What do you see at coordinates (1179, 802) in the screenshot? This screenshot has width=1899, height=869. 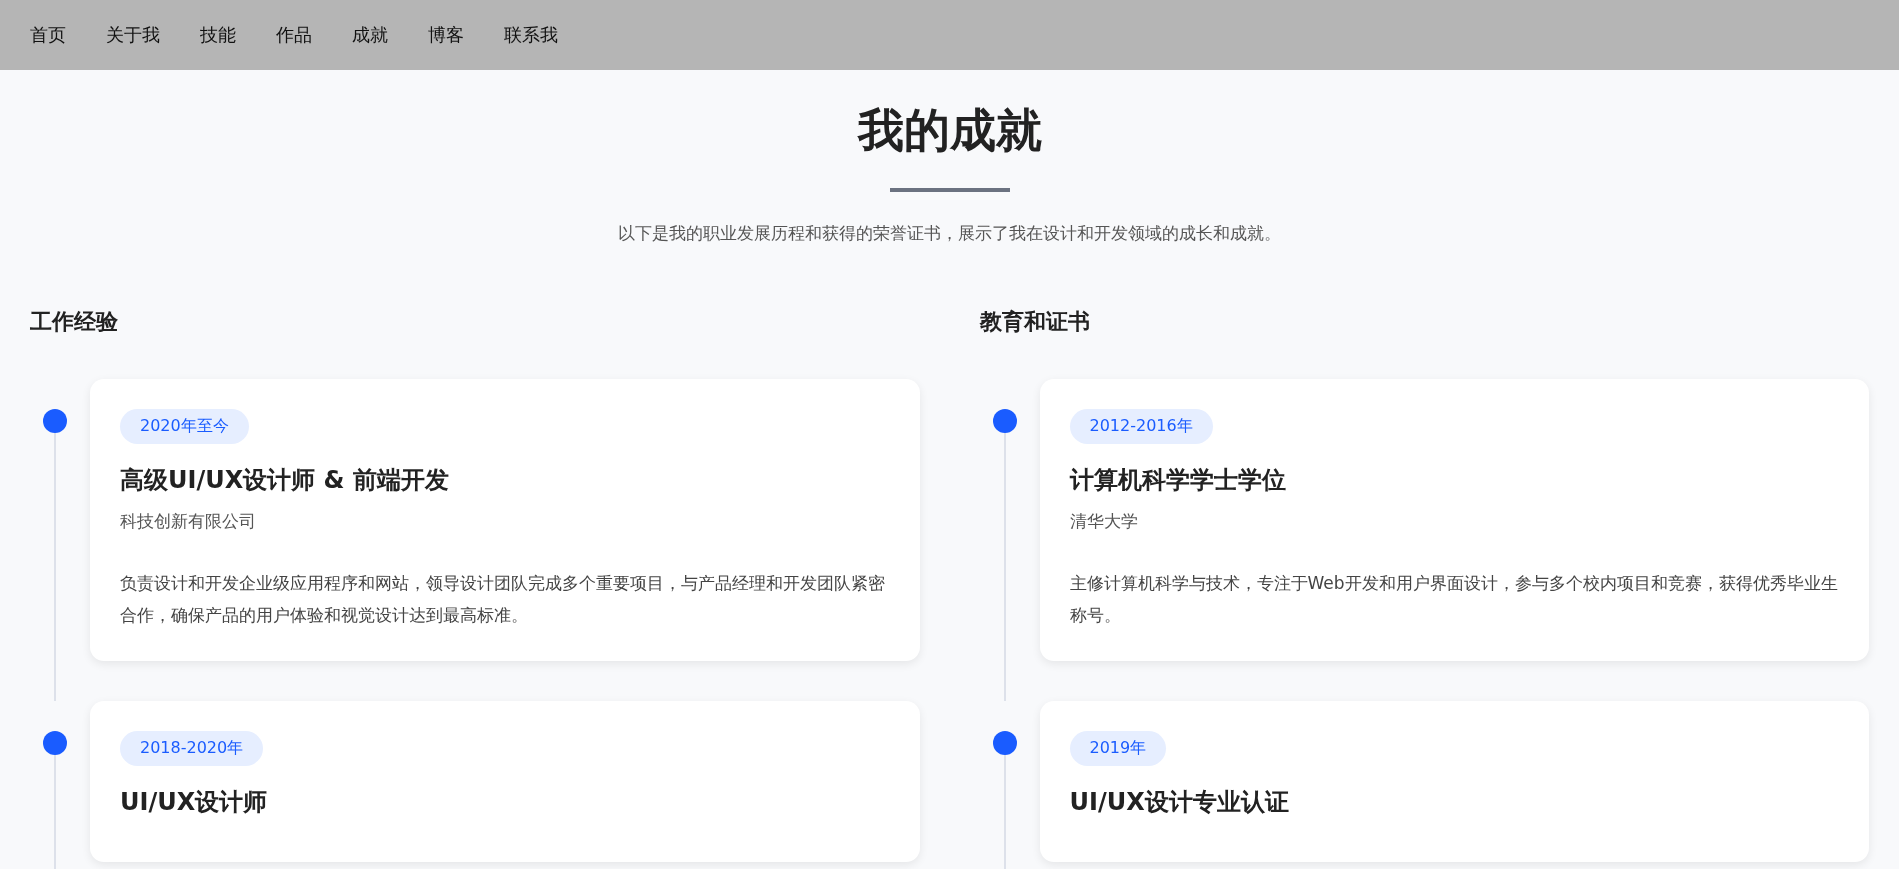 I see `entry-title: UI/UX设计专业认证` at bounding box center [1179, 802].